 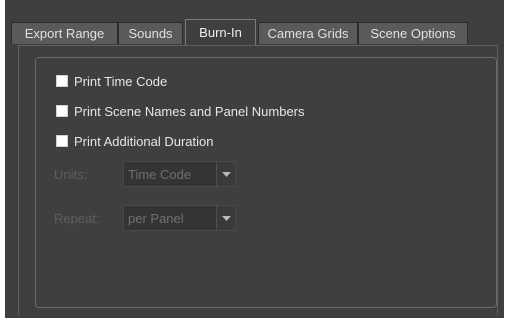 I want to click on print-additional-duration-option: Print Additional Duration, so click(x=134, y=141).